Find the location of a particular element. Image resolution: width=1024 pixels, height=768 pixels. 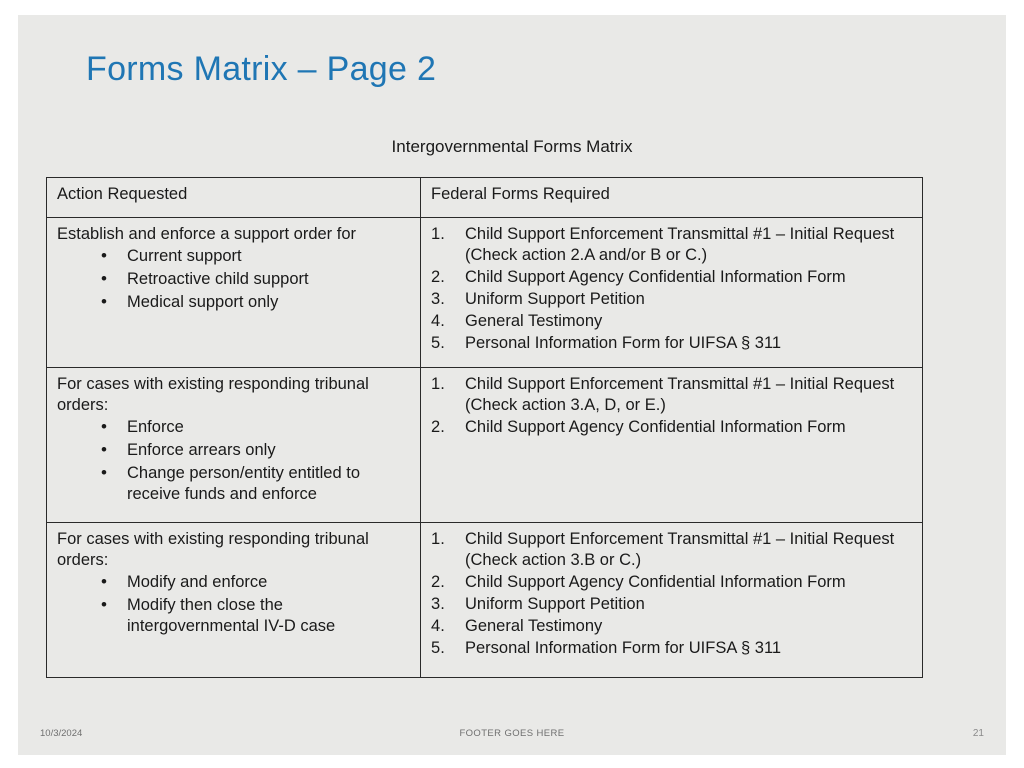

column-header-action-requested: Action Requested is located at coordinates (233, 197).